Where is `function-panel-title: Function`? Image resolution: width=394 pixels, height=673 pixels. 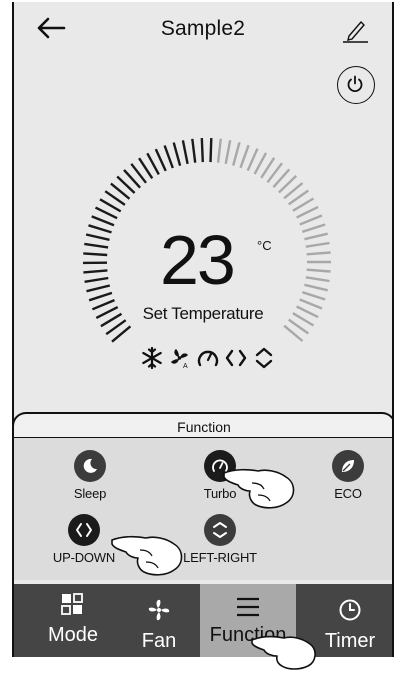
function-panel-title: Function is located at coordinates (204, 427).